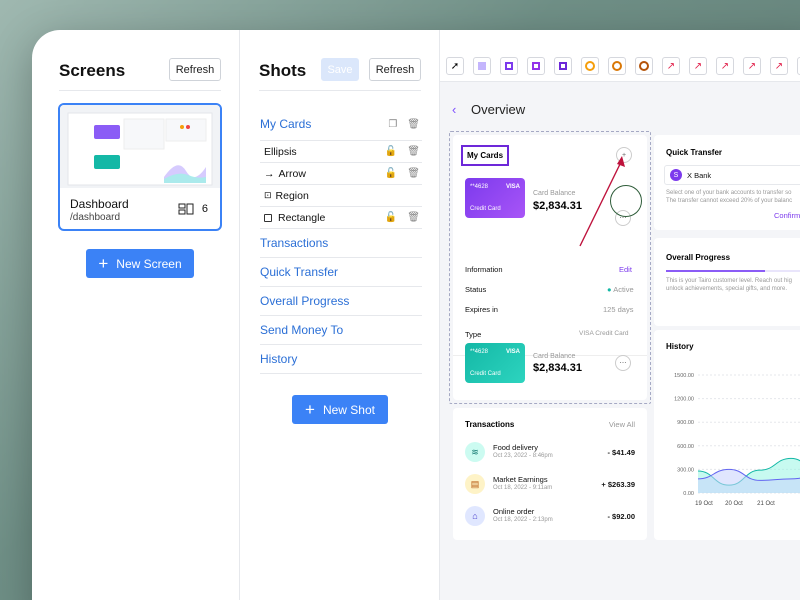 The image size is (800, 600). What do you see at coordinates (340, 69) in the screenshot?
I see `save-button: Save` at bounding box center [340, 69].